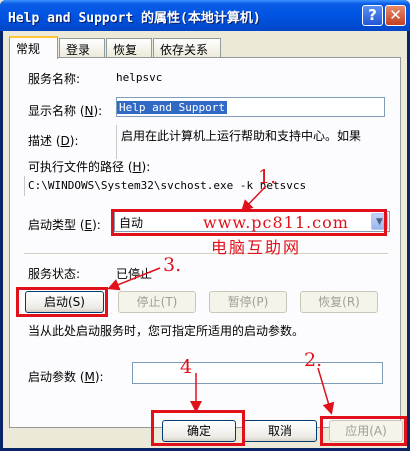  Describe the element at coordinates (248, 302) in the screenshot. I see `pause-button: 暂停(P)` at that location.